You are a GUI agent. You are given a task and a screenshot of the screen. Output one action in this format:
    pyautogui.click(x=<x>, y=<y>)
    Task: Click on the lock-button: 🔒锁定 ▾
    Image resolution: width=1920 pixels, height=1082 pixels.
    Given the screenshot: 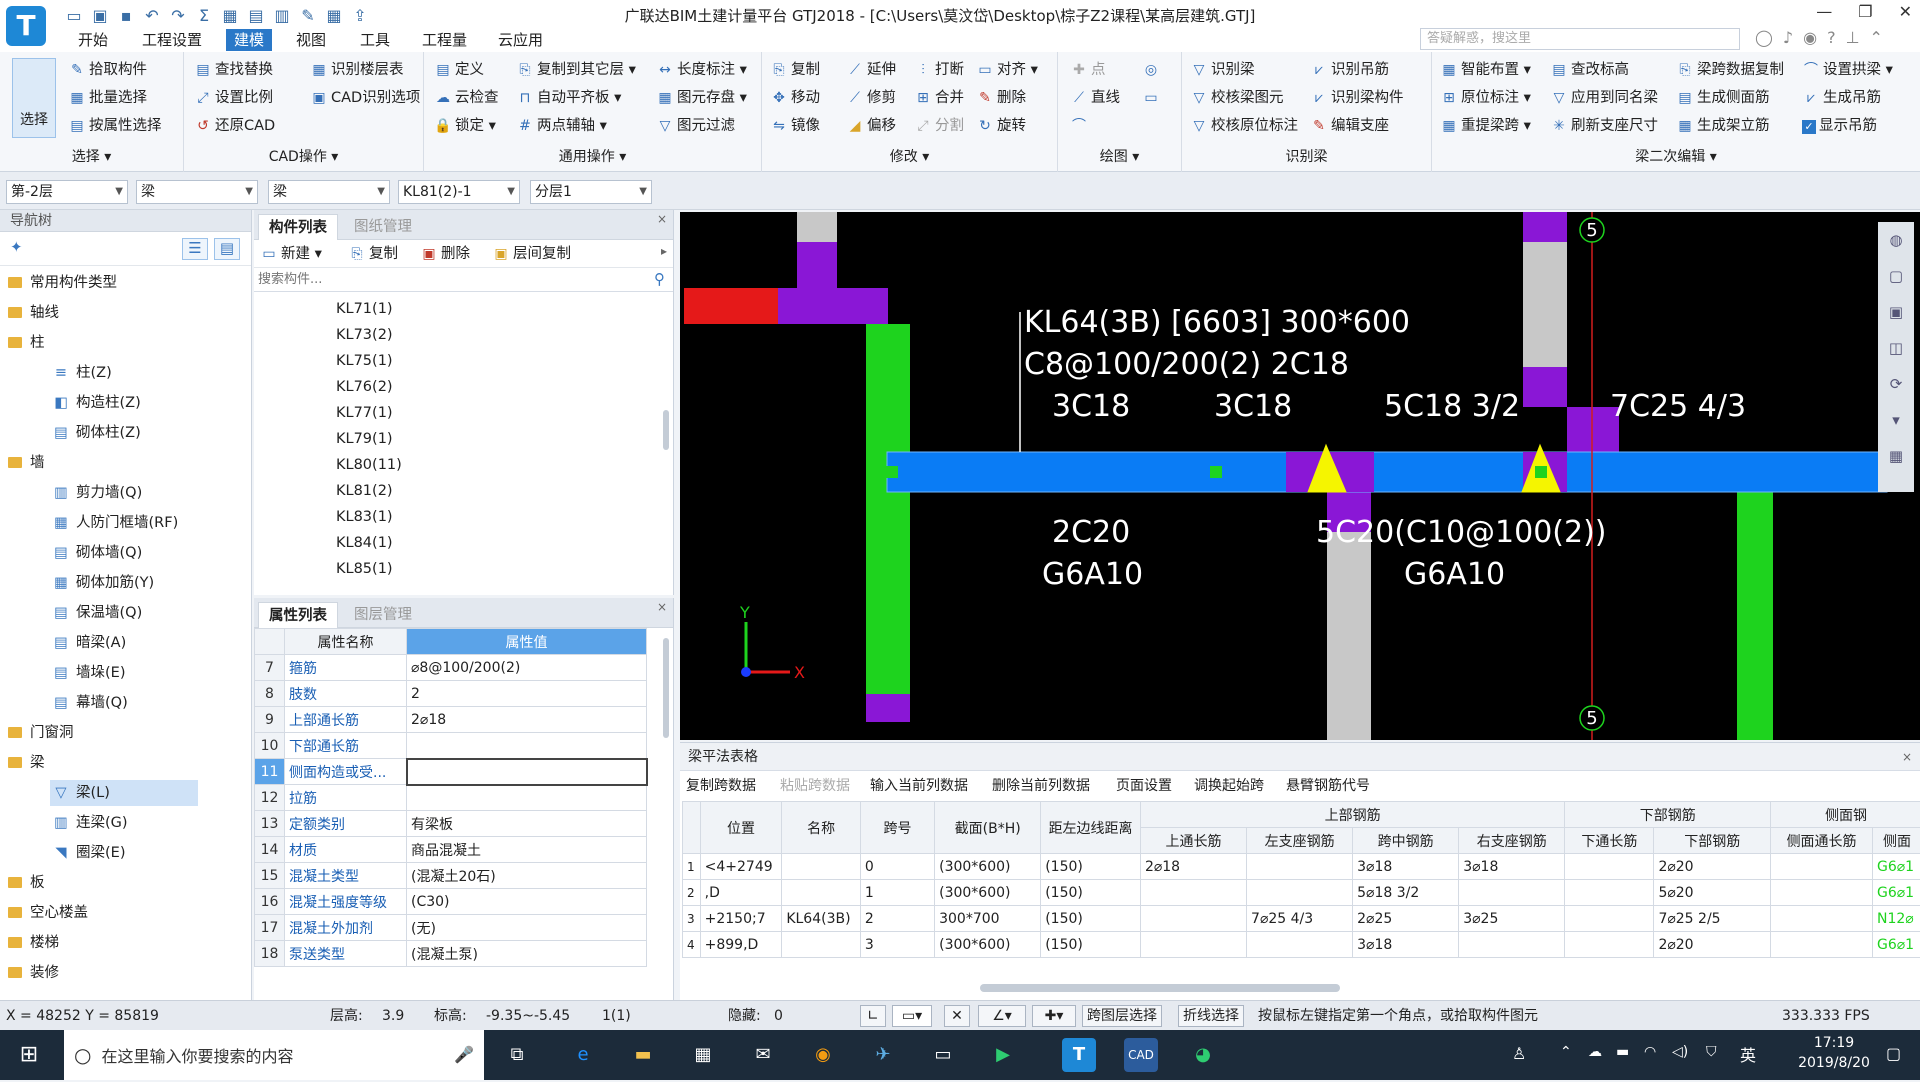 What is the action you would take?
    pyautogui.click(x=465, y=126)
    